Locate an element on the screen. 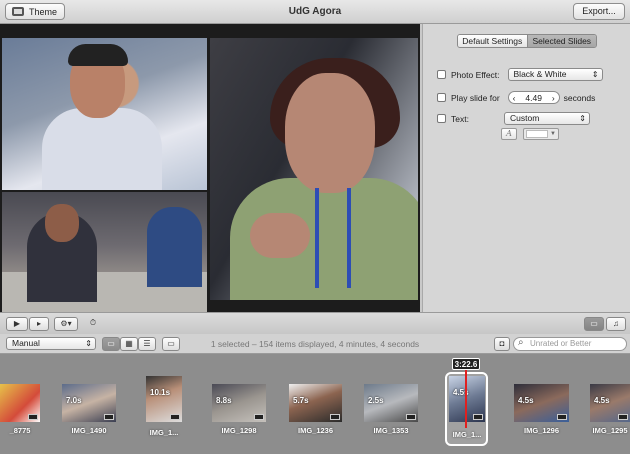 The width and height of the screenshot is (630, 454). play-icon: ▶ is located at coordinates (17, 323).